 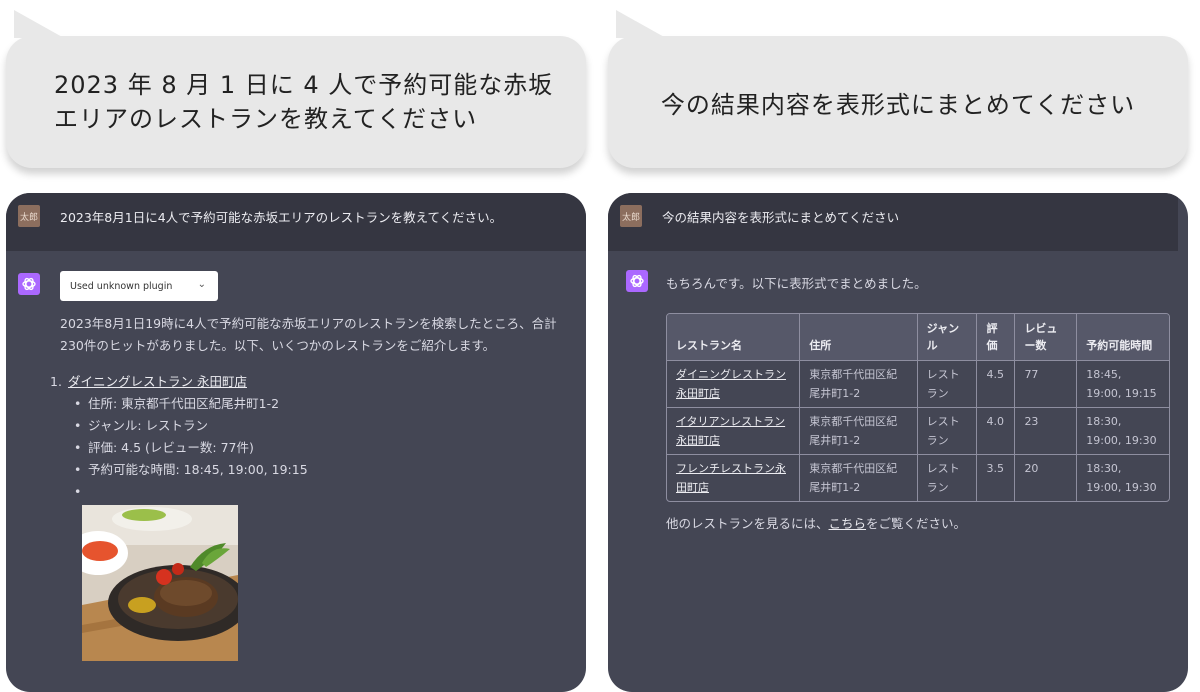 I want to click on table-cell: 77, so click(x=1046, y=383).